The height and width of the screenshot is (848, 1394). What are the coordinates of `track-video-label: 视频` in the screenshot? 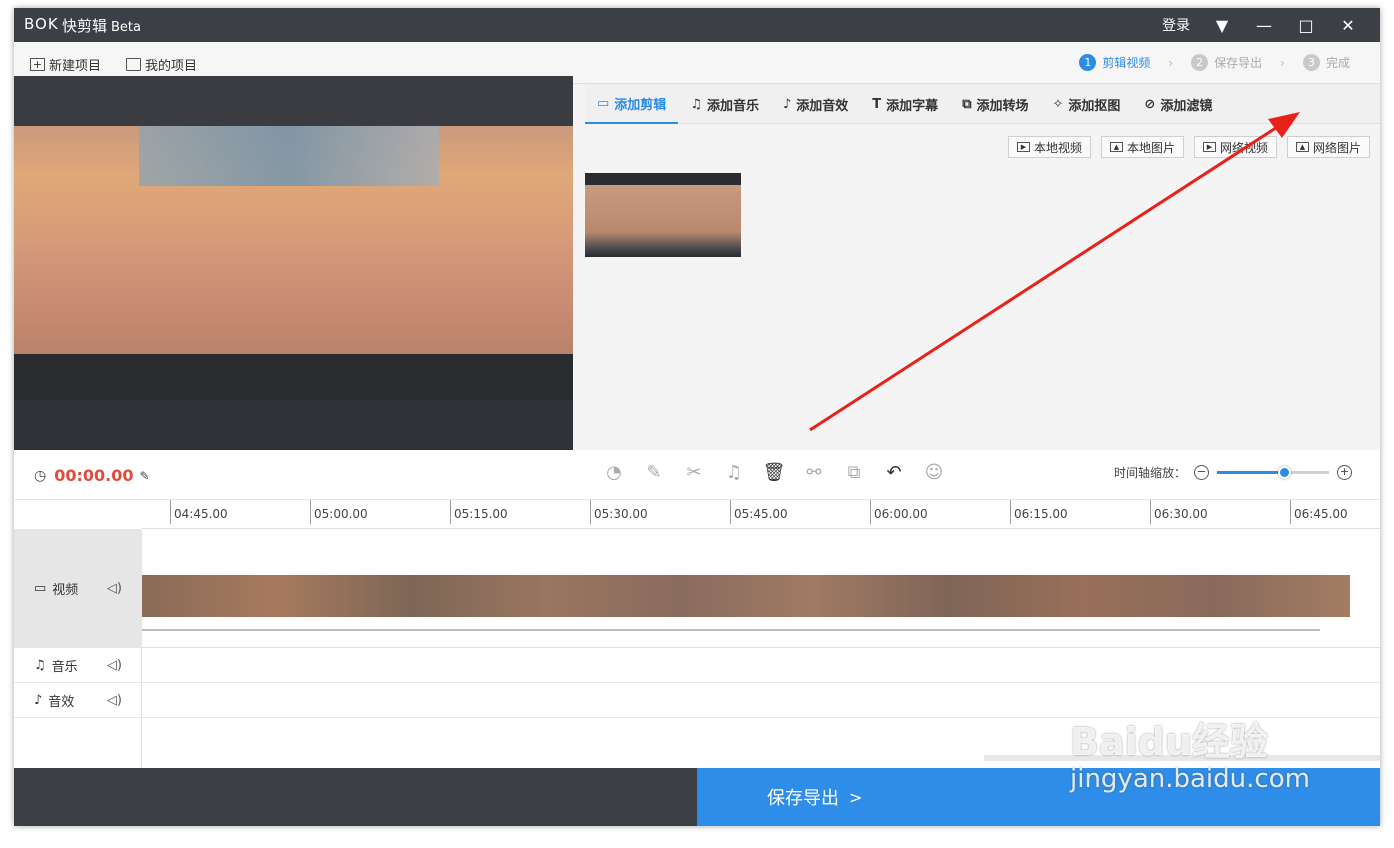 It's located at (65, 590).